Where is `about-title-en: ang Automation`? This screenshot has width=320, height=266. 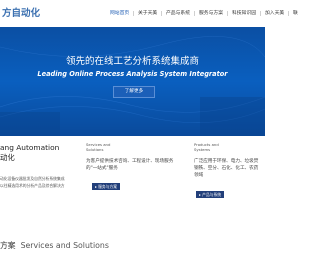 about-title-en: ang Automation is located at coordinates (30, 147).